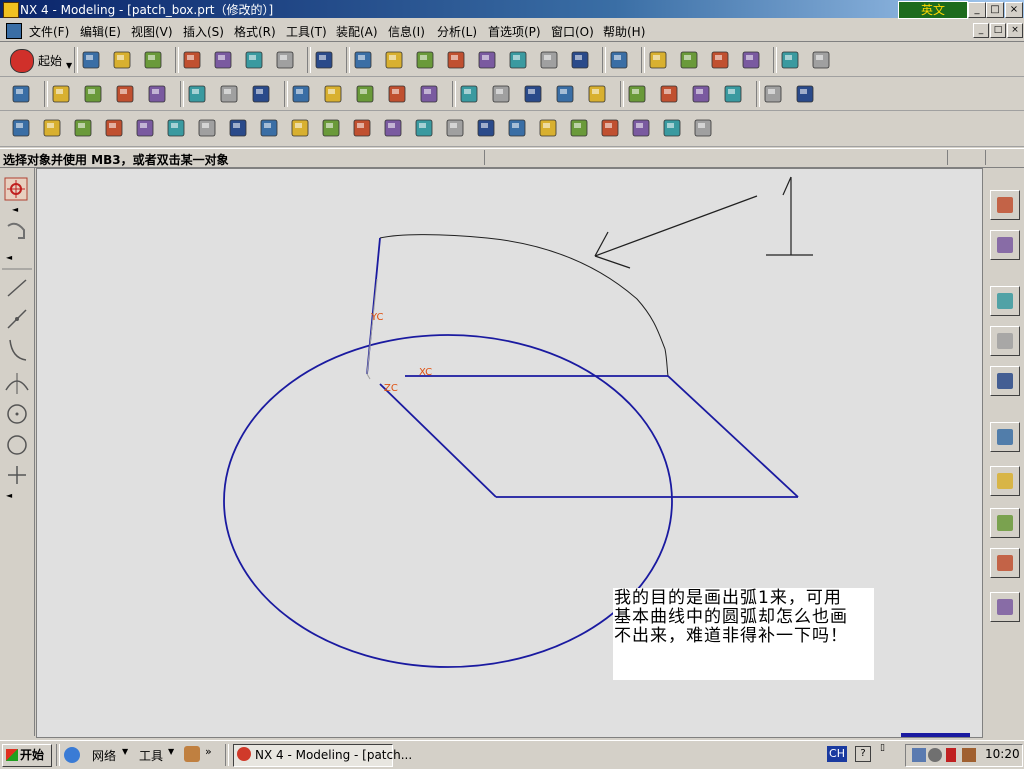 This screenshot has width=1024, height=769. What do you see at coordinates (1005, 301) in the screenshot?
I see `web-browser-icon` at bounding box center [1005, 301].